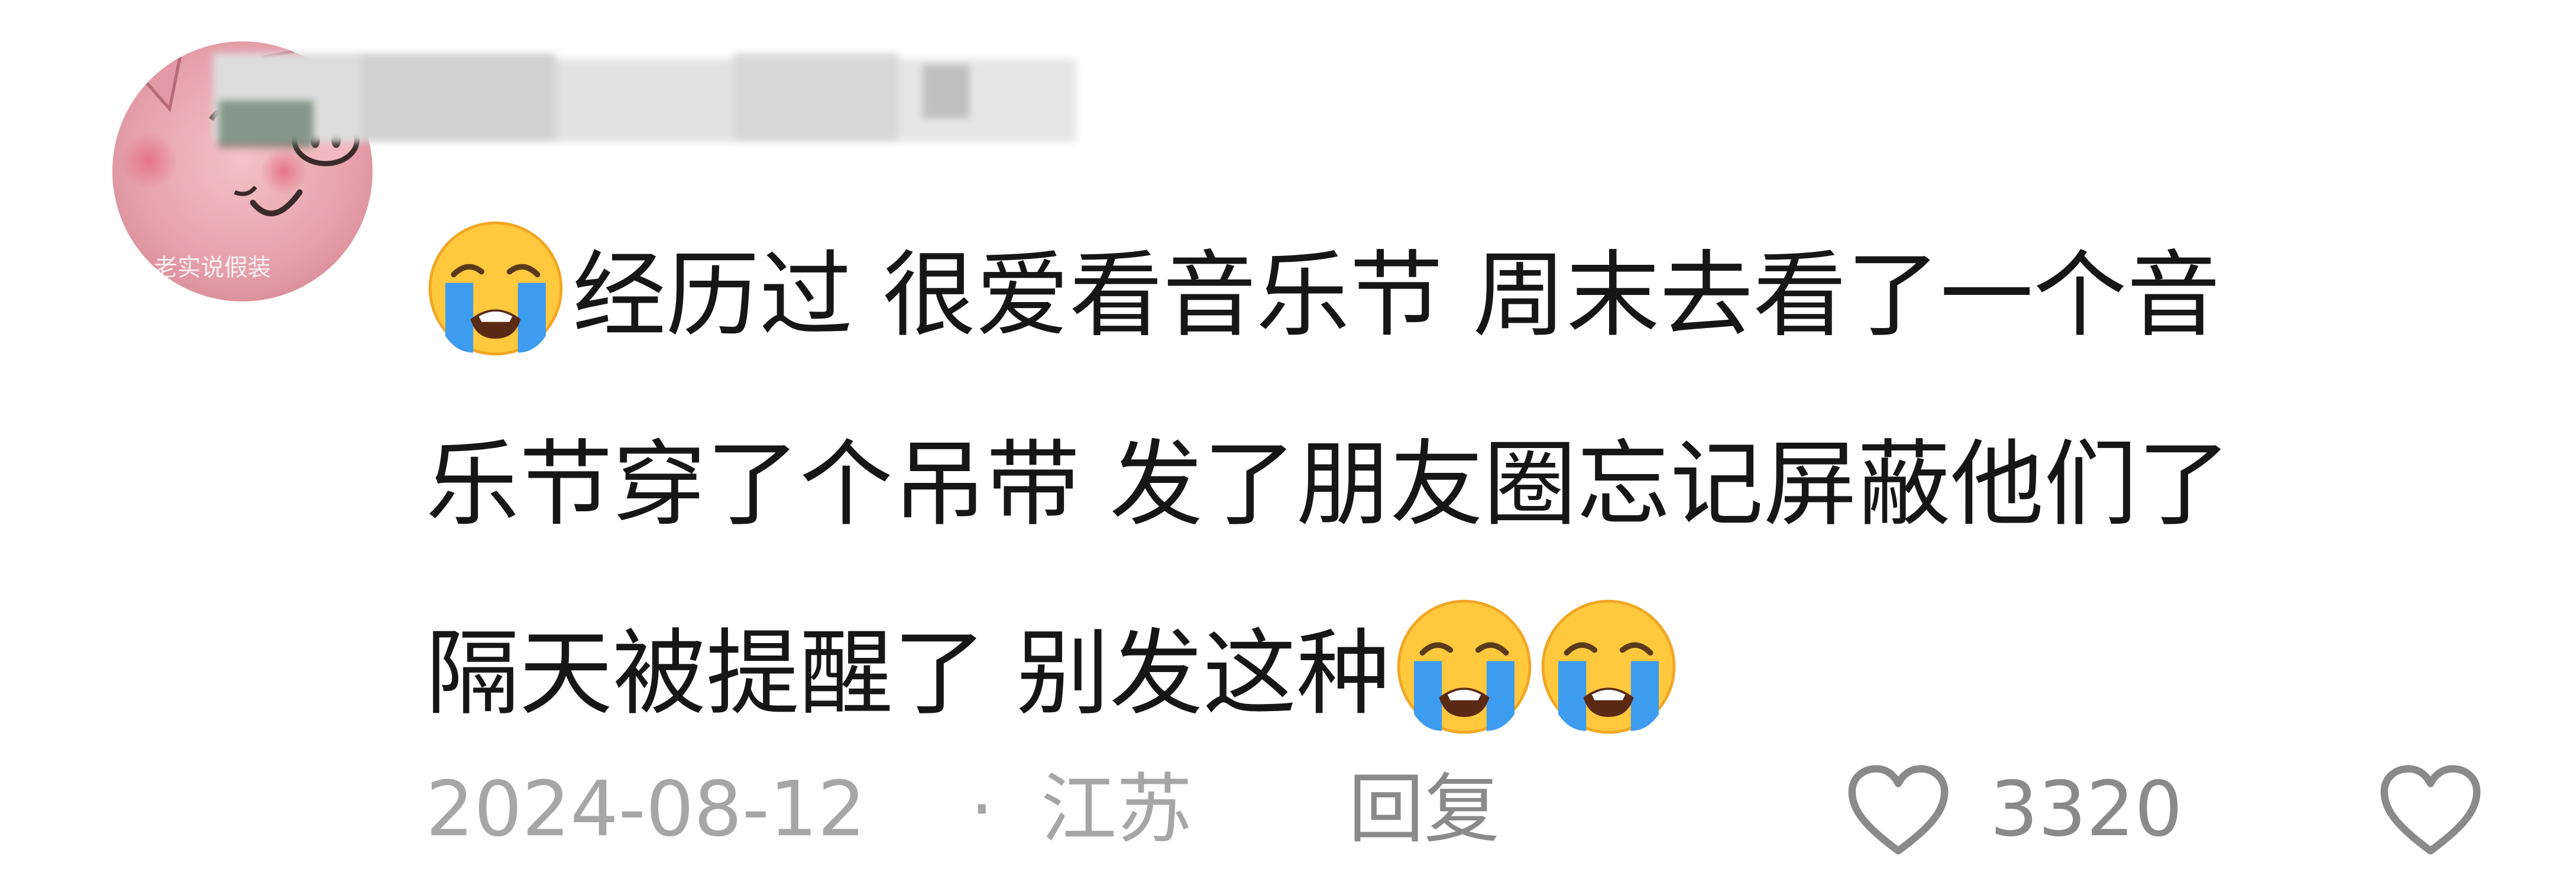 The height and width of the screenshot is (889, 2576). I want to click on reply-button: 回复, so click(1424, 810).